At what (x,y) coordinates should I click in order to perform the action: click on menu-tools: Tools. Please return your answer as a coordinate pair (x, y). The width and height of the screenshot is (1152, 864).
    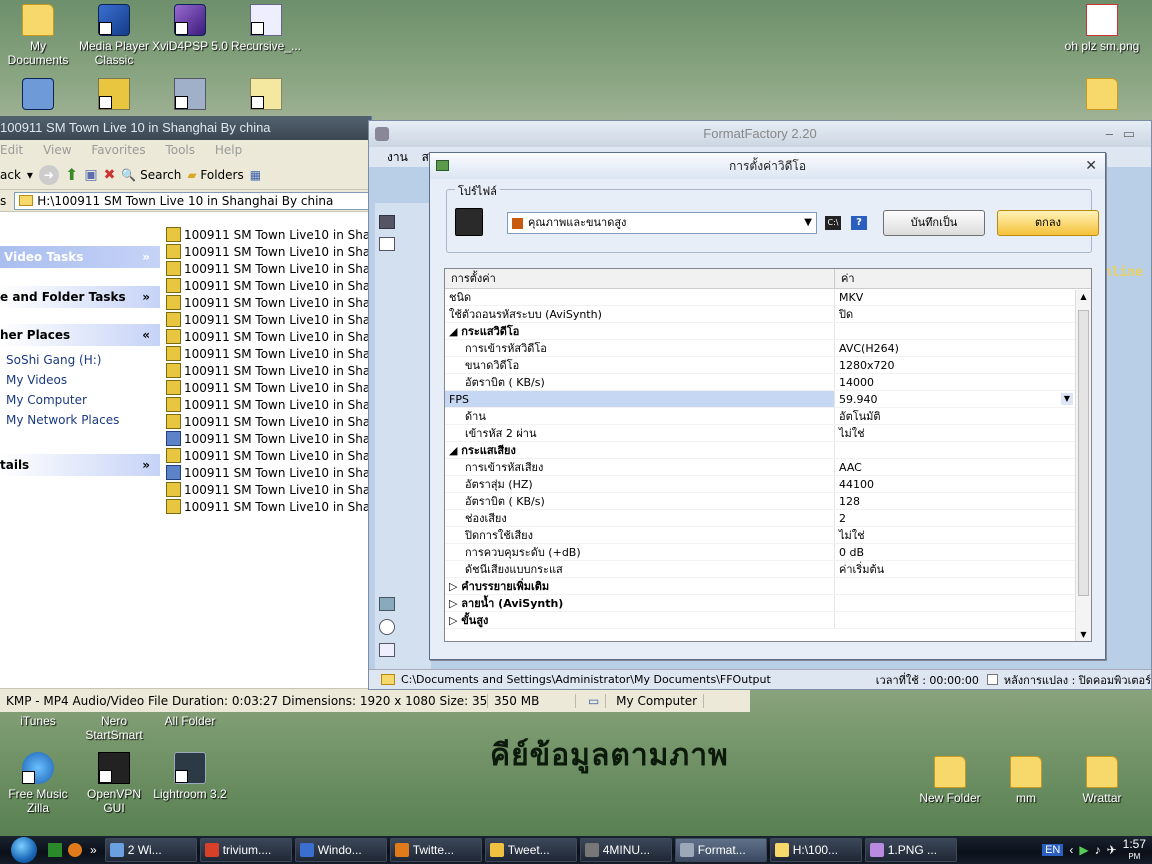
    Looking at the image, I should click on (180, 150).